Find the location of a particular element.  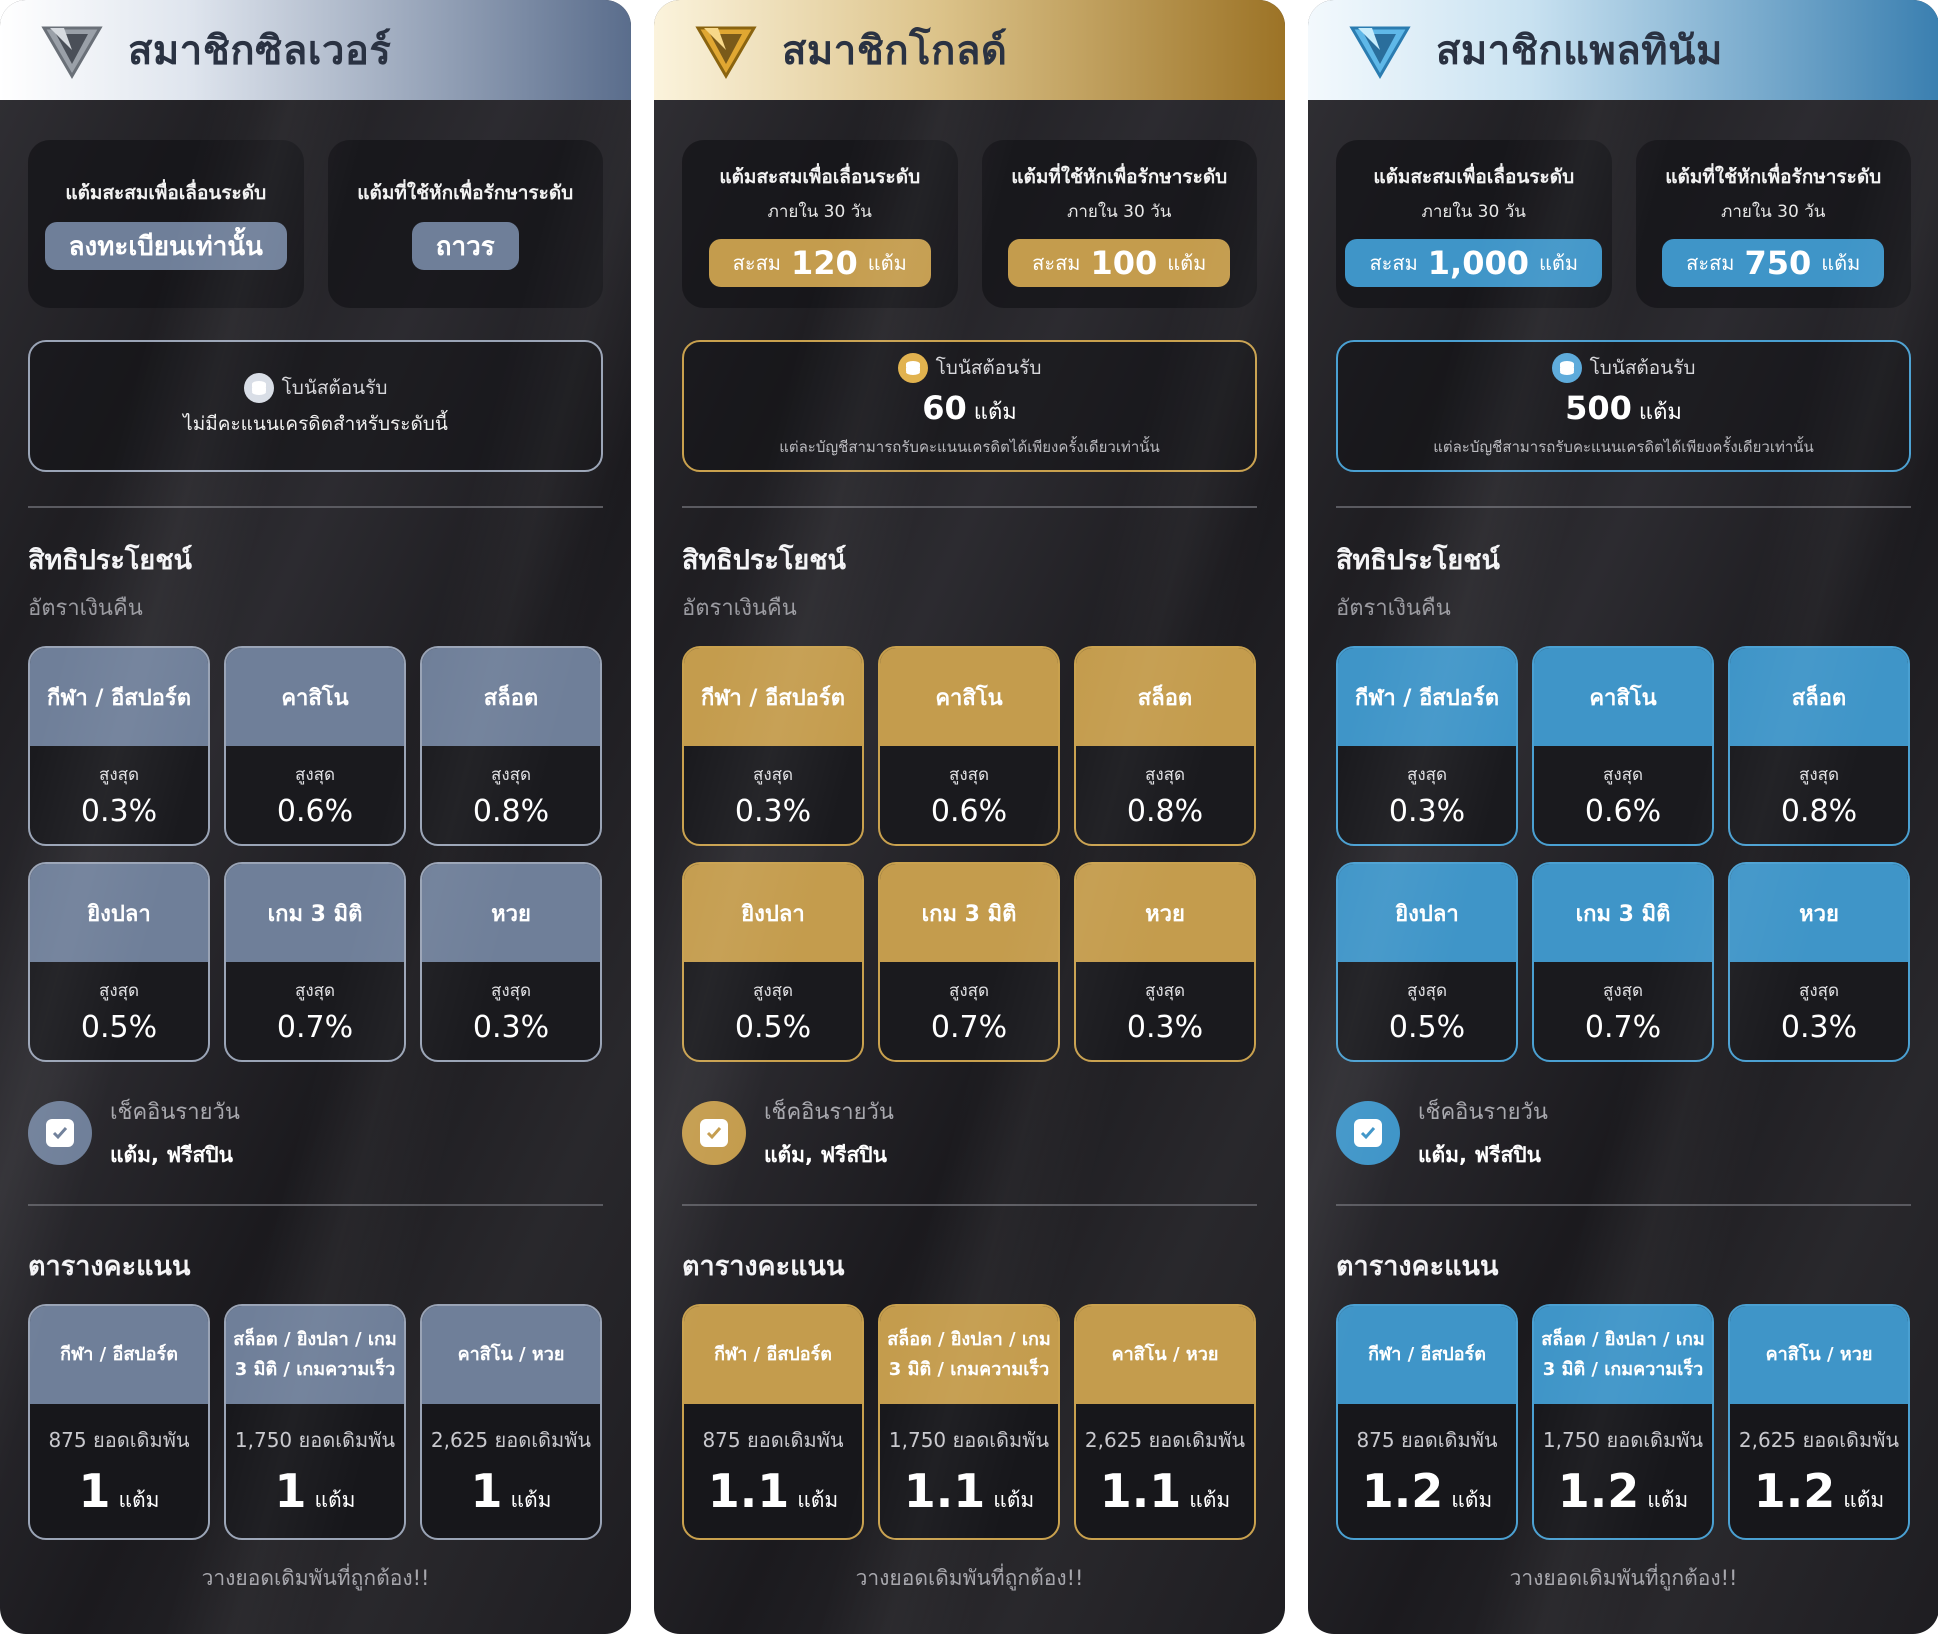

tier-title: สมาชิกแพลทินัม is located at coordinates (1579, 51).